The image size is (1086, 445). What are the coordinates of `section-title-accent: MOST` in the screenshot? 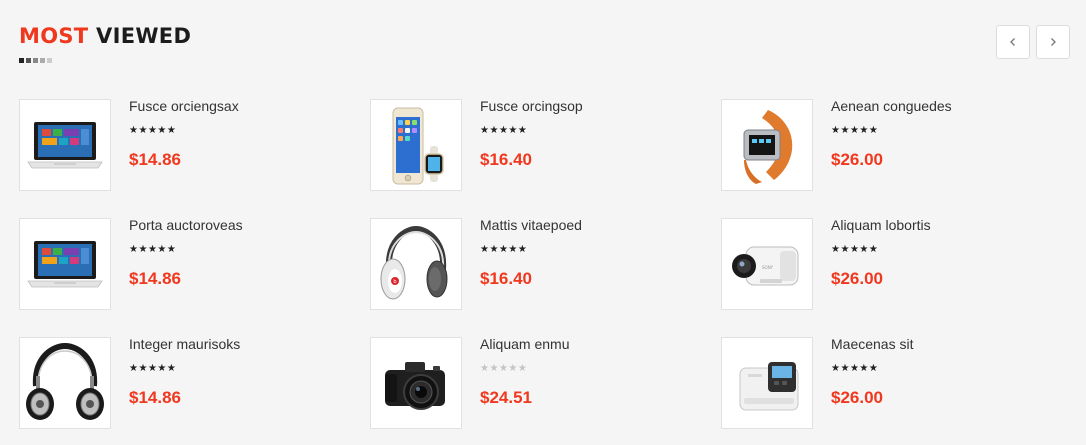 It's located at (54, 36).